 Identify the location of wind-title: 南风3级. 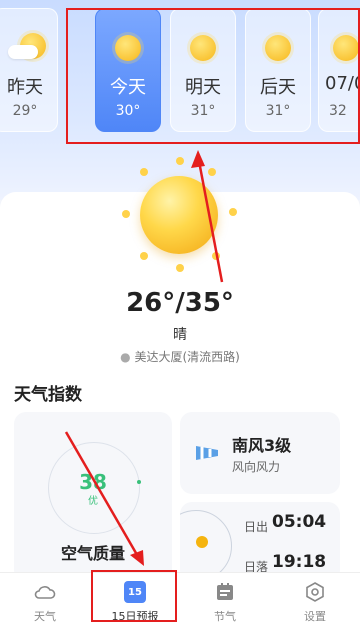
(262, 445).